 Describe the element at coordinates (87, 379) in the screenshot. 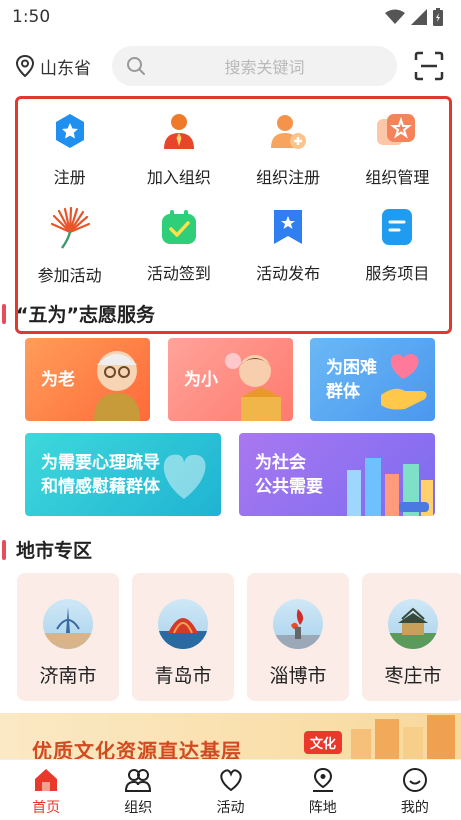

I see `five-for-card-elderly: 为老` at that location.